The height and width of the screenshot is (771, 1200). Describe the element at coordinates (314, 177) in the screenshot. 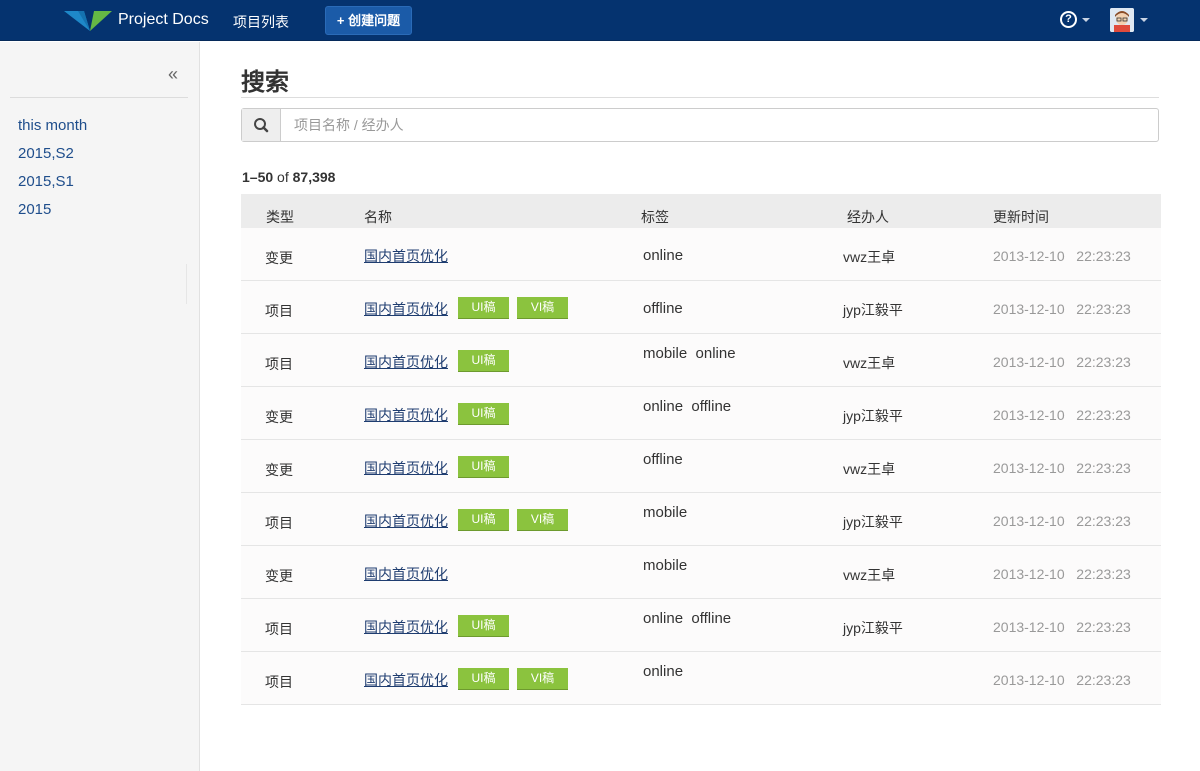

I see `result-total: 87,398` at that location.